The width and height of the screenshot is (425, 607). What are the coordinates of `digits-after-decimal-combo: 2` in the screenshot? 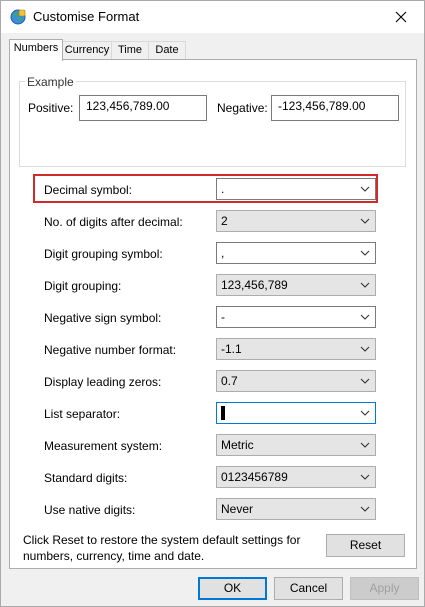 It's located at (296, 221).